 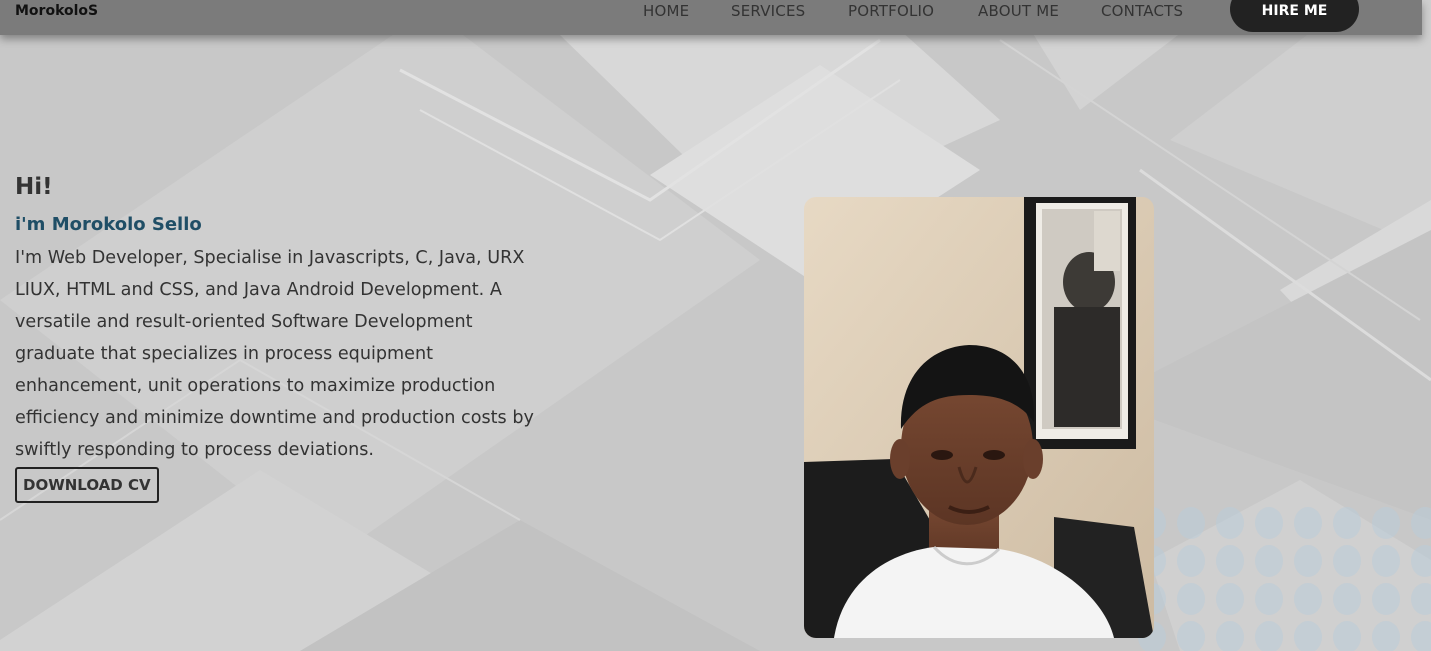 I want to click on download-cv-button: DOWNLOAD CV, so click(x=87, y=485).